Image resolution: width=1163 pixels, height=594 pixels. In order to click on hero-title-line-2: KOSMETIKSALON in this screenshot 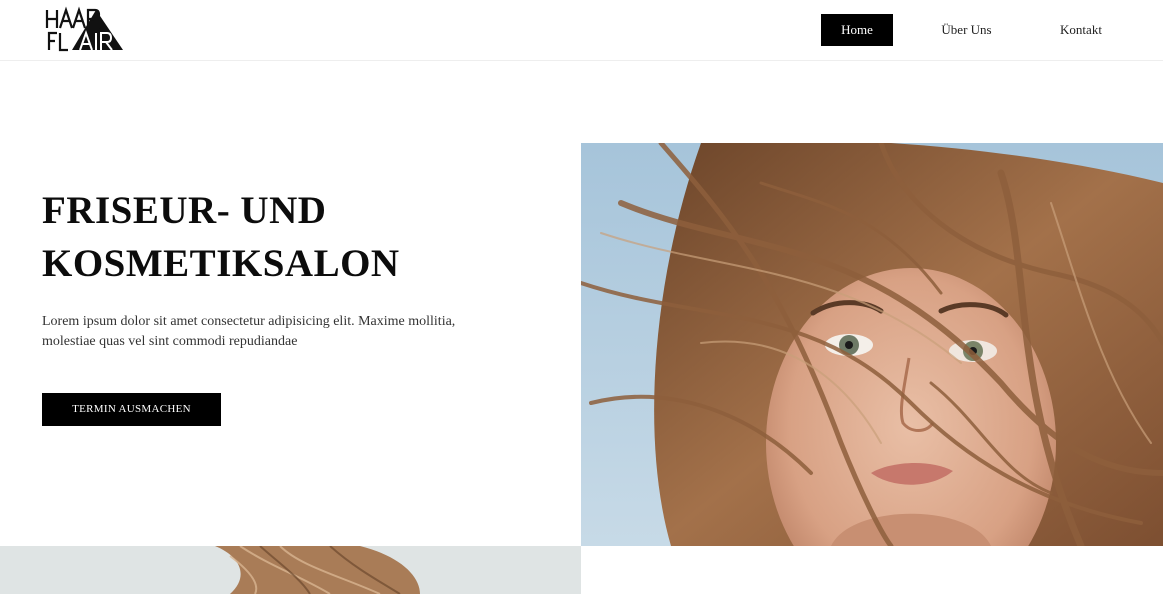, I will do `click(221, 263)`.